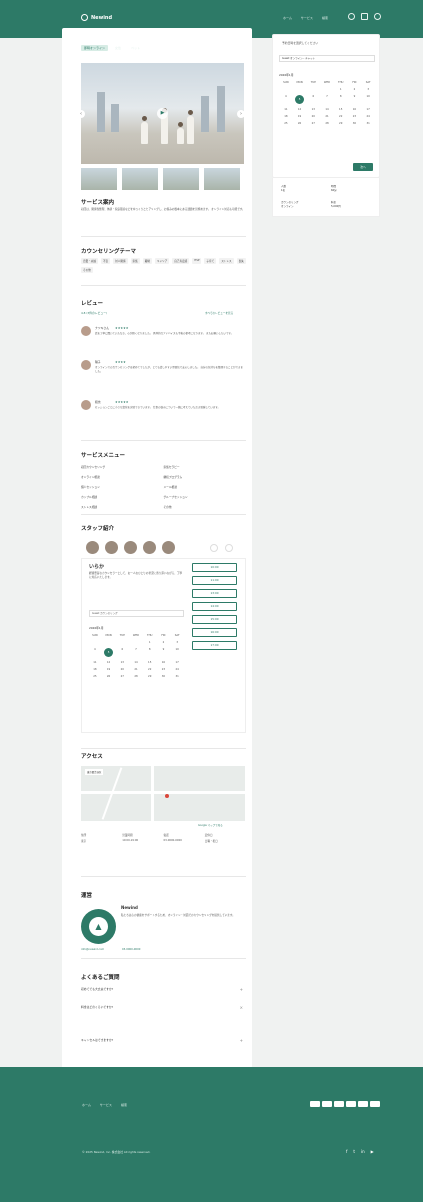  What do you see at coordinates (368, 89) in the screenshot?
I see `calendar-day: 3` at bounding box center [368, 89].